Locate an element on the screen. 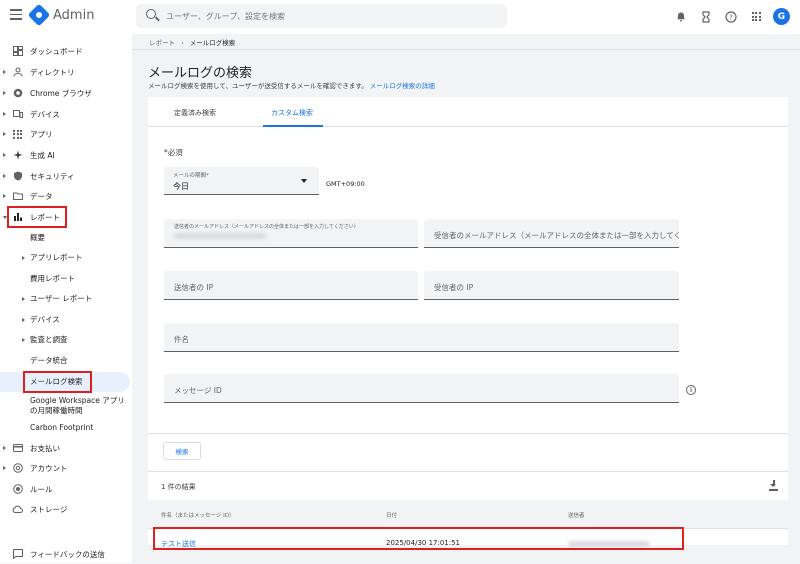 Image resolution: width=800 pixels, height=564 pixels. email-period-label: メールの期間* is located at coordinates (191, 176).